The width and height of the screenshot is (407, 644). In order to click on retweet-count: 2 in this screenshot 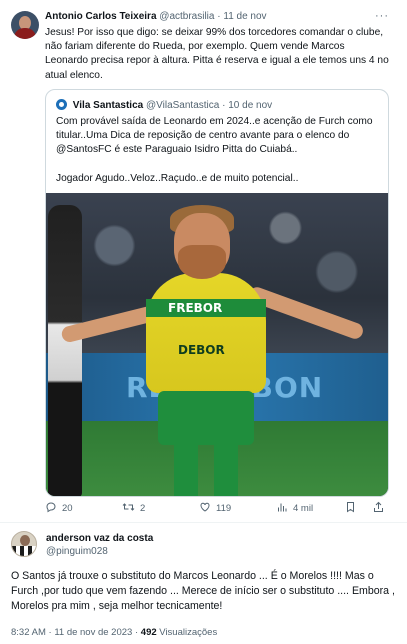, I will do `click(143, 508)`.